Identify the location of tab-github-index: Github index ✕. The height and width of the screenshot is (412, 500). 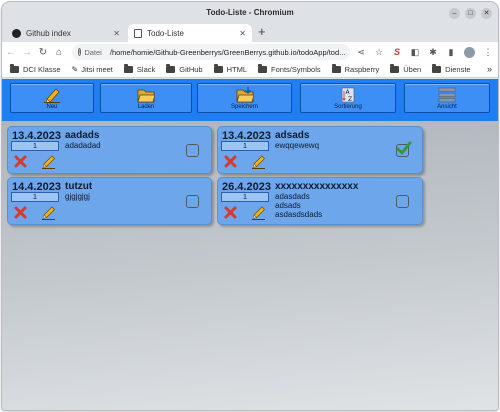
(66, 33).